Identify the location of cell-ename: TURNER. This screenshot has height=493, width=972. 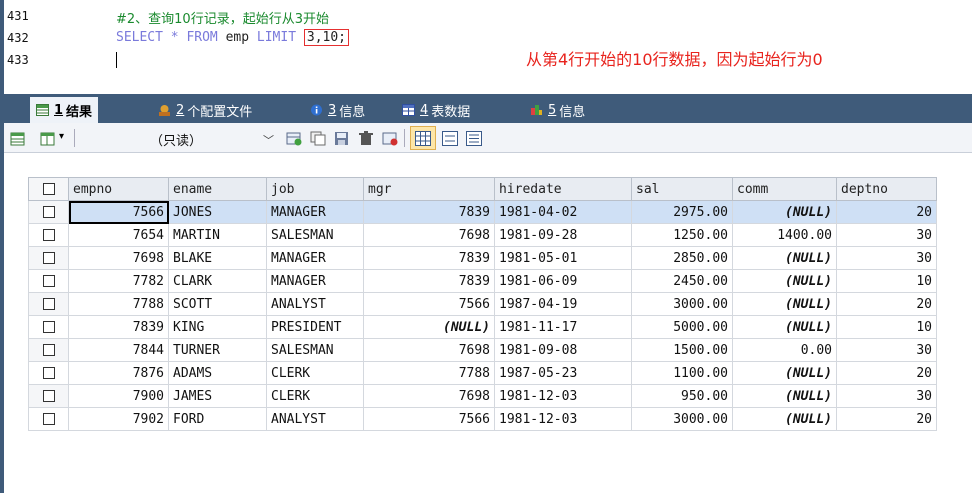
(217, 350).